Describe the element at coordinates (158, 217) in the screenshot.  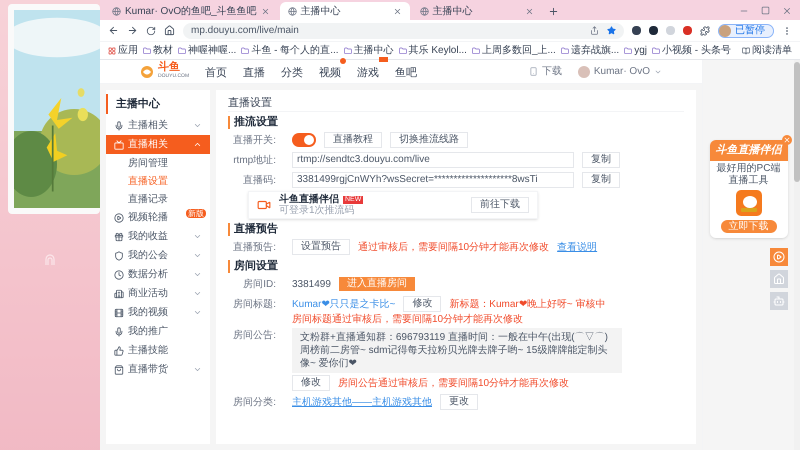
I see `sidebar-item: 视频轮播 新版` at that location.